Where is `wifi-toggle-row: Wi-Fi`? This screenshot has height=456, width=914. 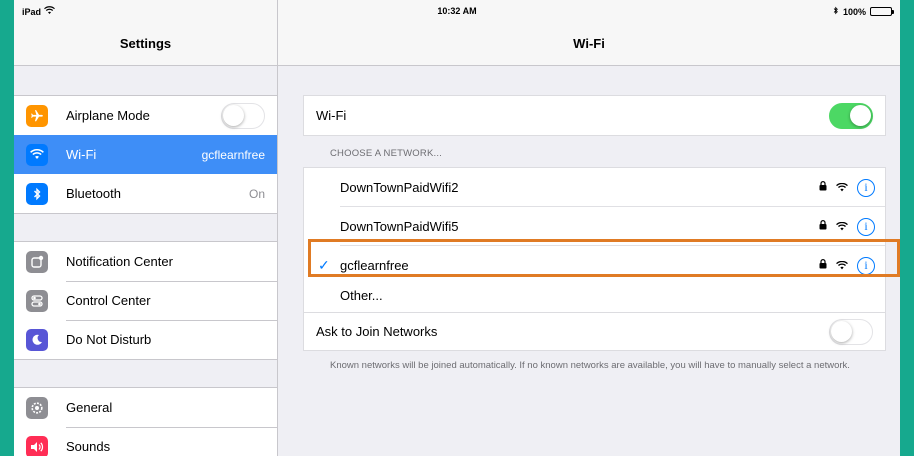
wifi-toggle-row: Wi-Fi is located at coordinates (594, 115).